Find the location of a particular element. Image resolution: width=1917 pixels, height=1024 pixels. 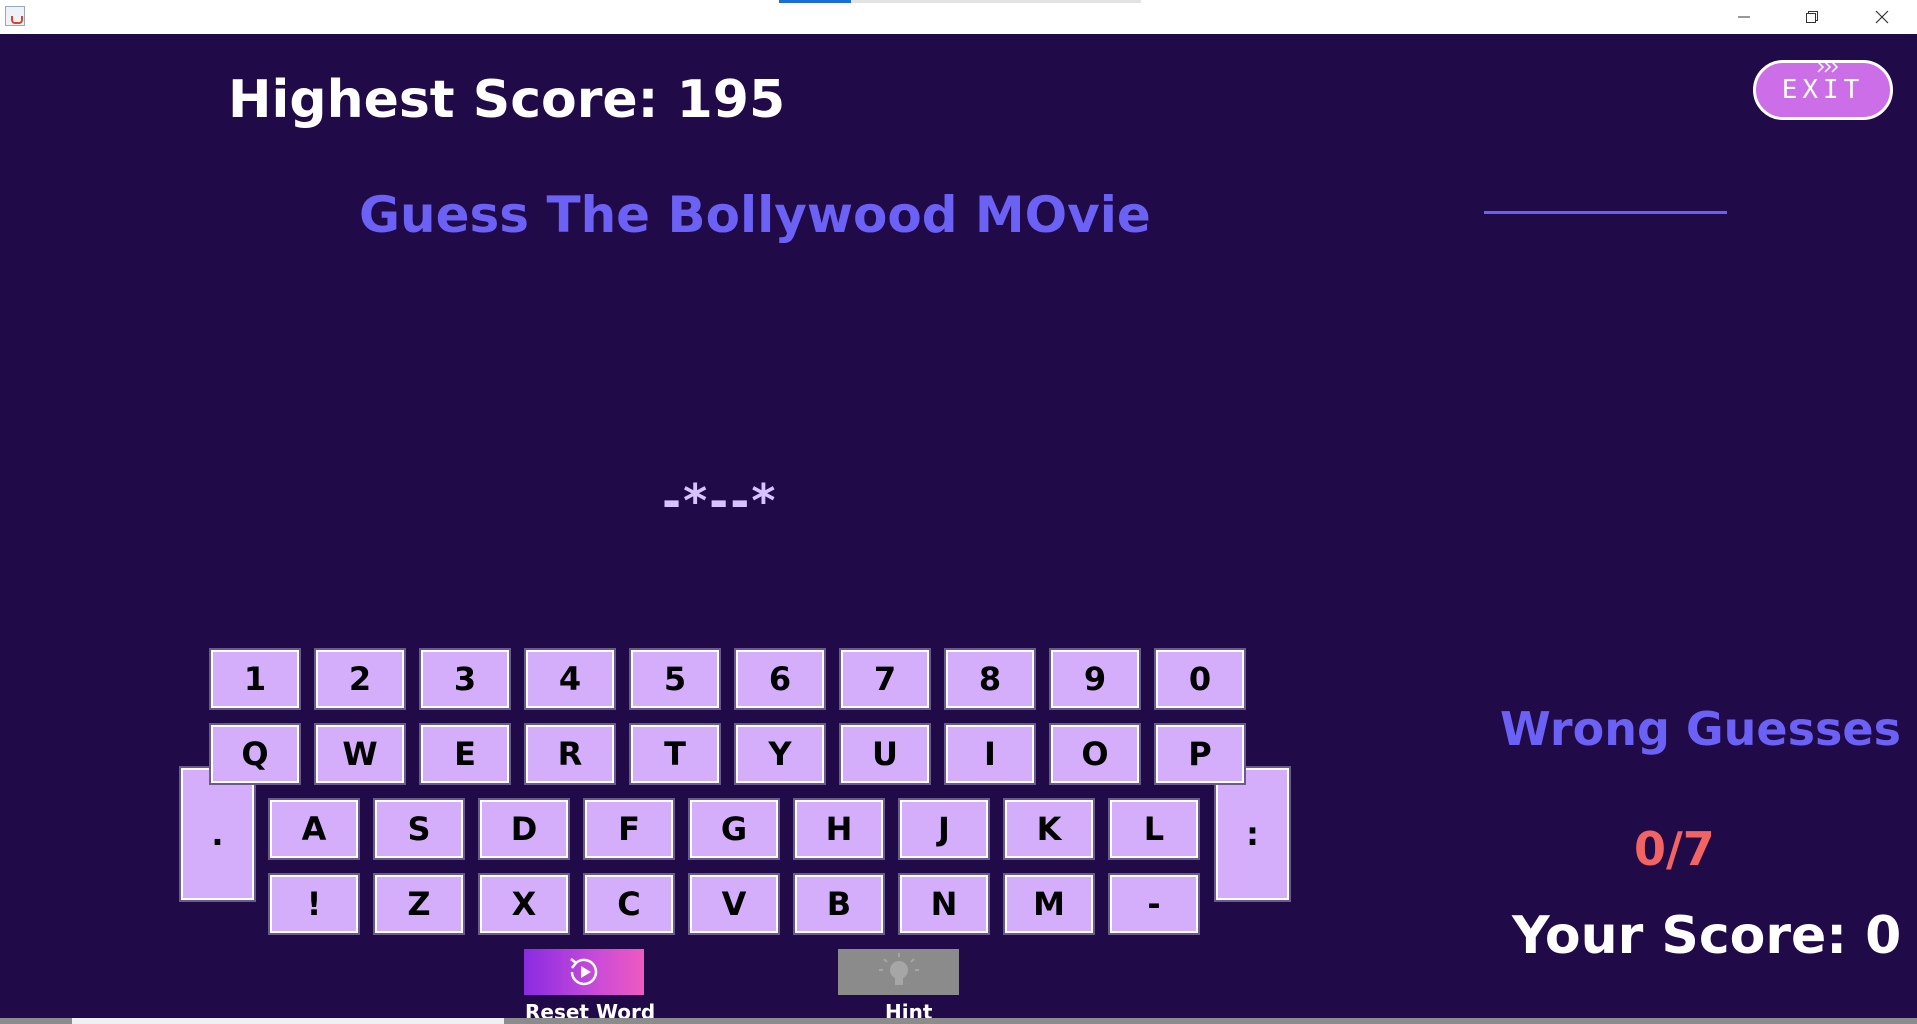

replay-icon is located at coordinates (584, 972).